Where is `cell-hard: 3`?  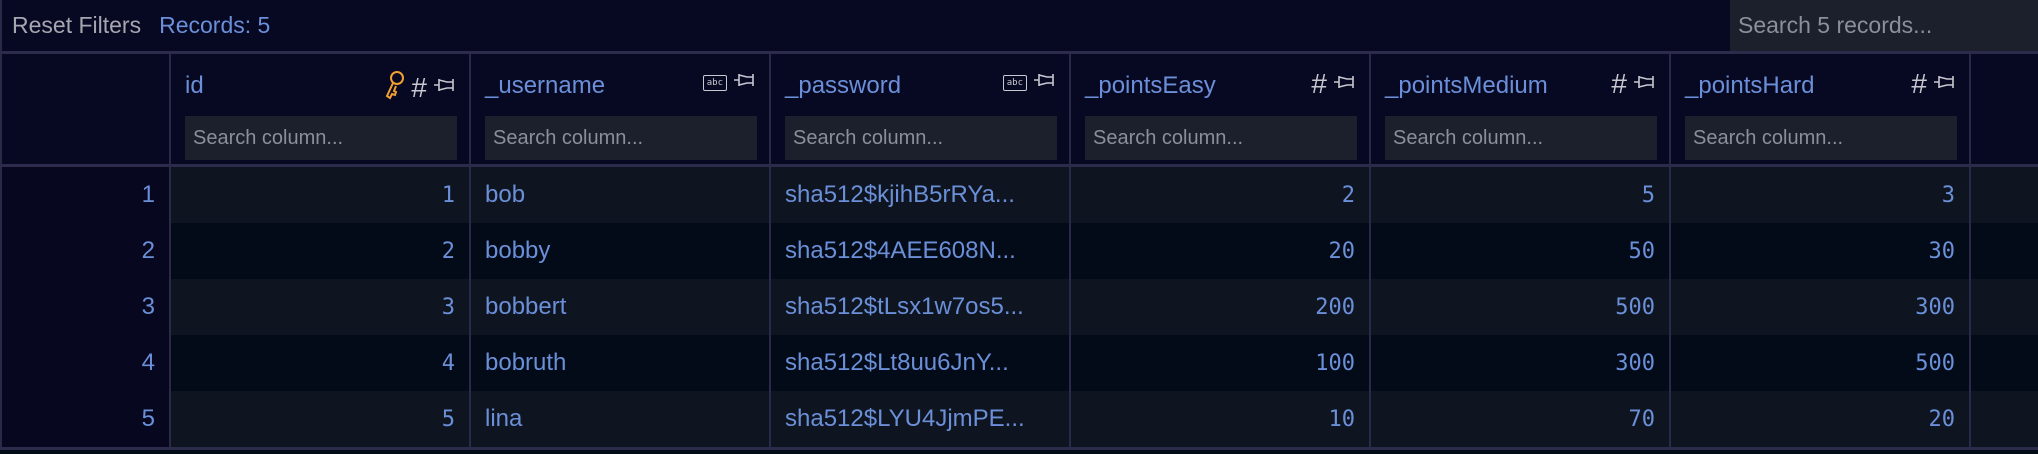
cell-hard: 3 is located at coordinates (1821, 195).